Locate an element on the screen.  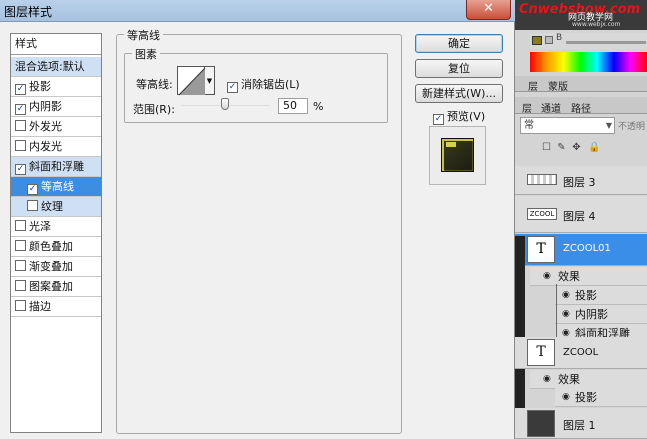
style-label: 纹理 is located at coordinates (52, 206).